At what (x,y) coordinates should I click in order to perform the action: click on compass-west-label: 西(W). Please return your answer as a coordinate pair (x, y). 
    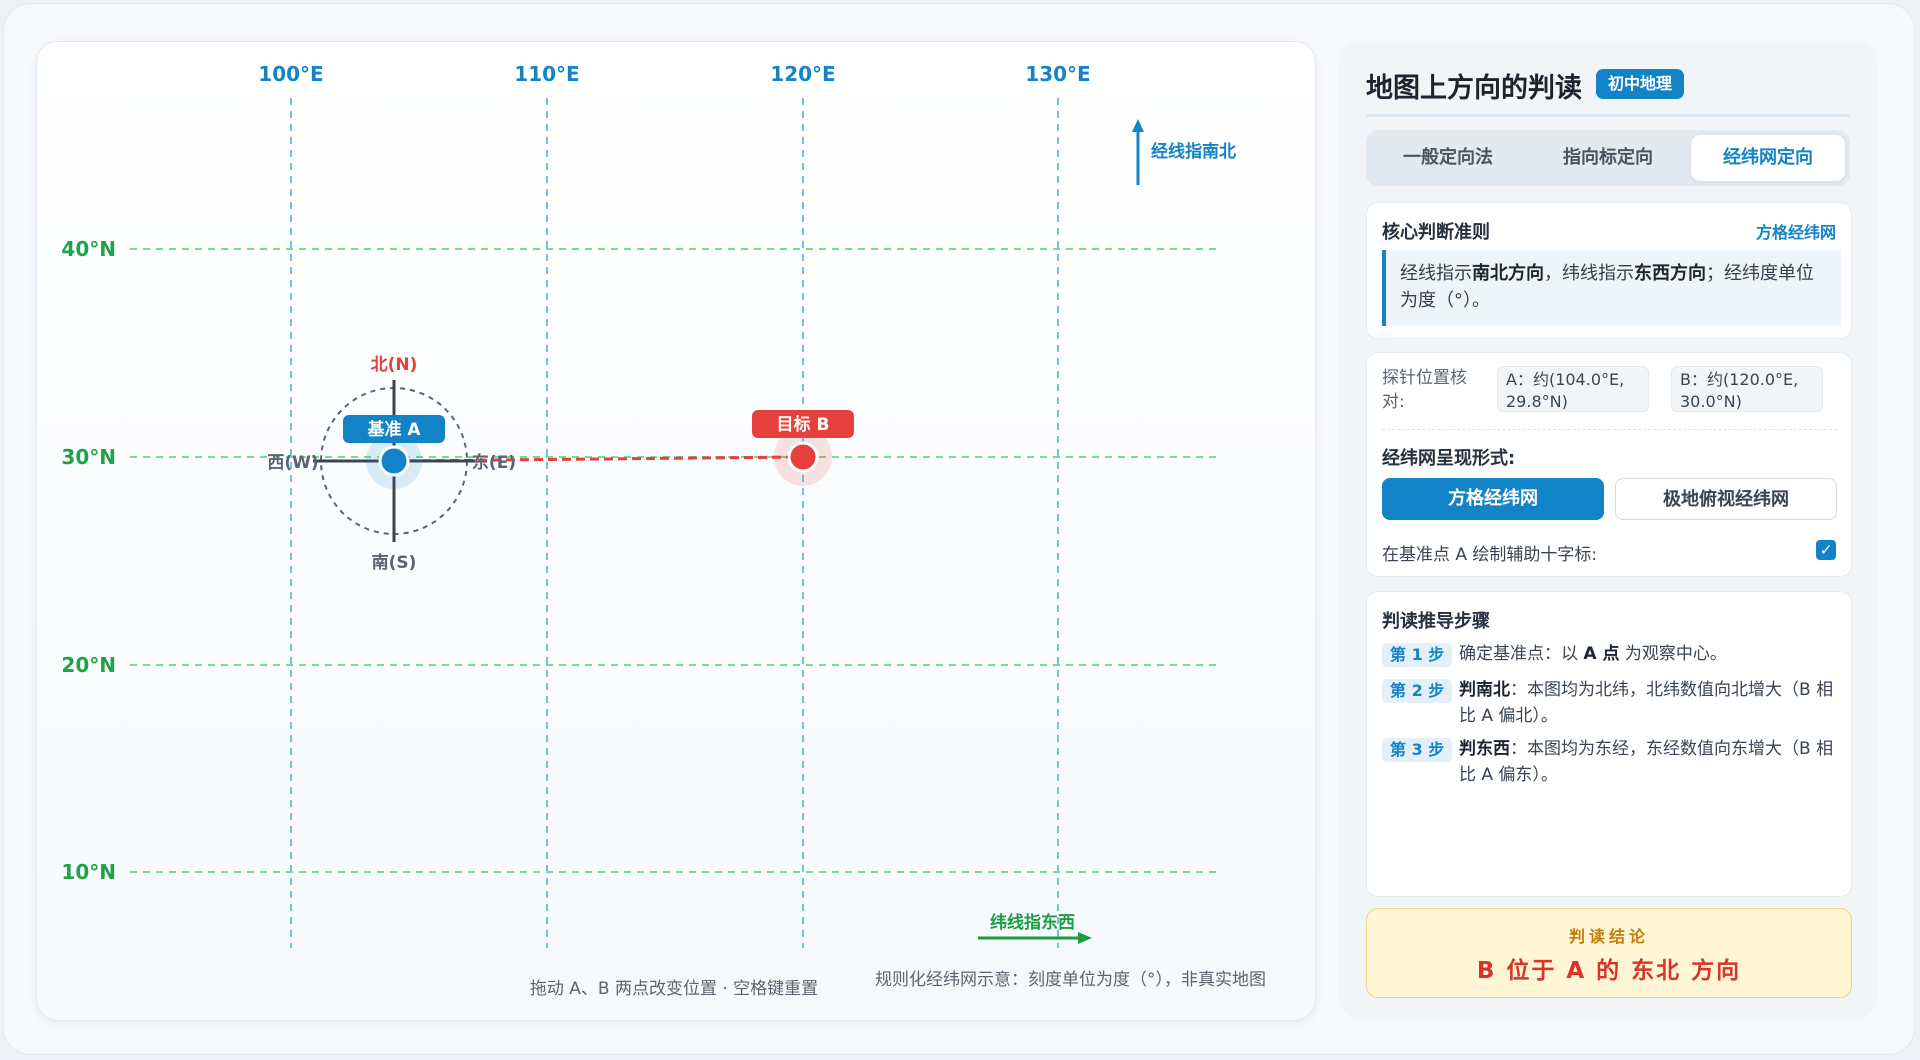
    Looking at the image, I should click on (292, 463).